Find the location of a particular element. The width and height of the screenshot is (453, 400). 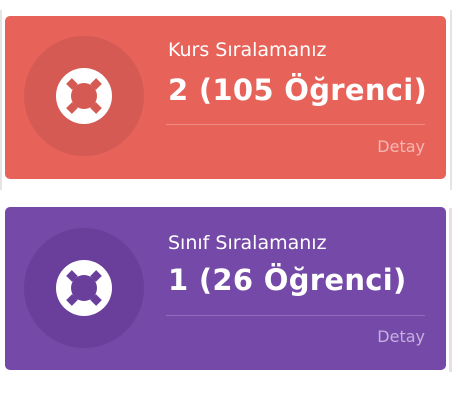

course-ranking-icon-circle is located at coordinates (84, 96).